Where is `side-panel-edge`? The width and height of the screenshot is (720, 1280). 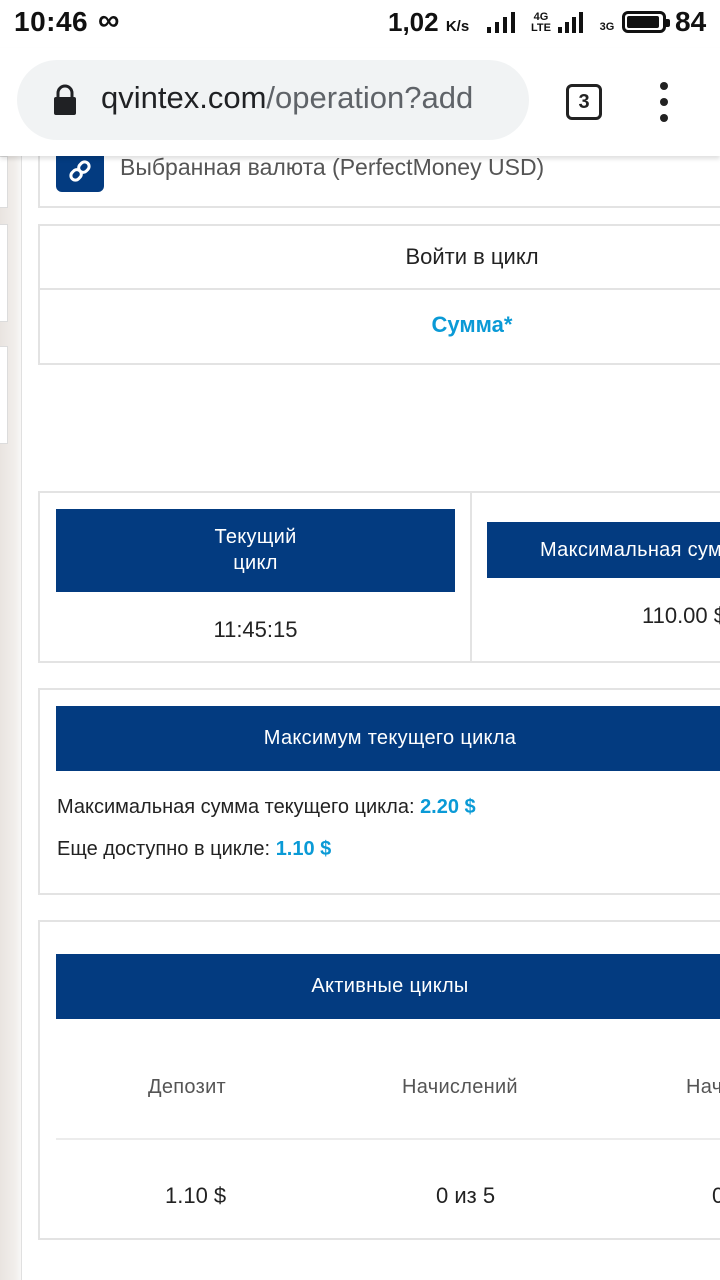
side-panel-edge is located at coordinates (11, 718).